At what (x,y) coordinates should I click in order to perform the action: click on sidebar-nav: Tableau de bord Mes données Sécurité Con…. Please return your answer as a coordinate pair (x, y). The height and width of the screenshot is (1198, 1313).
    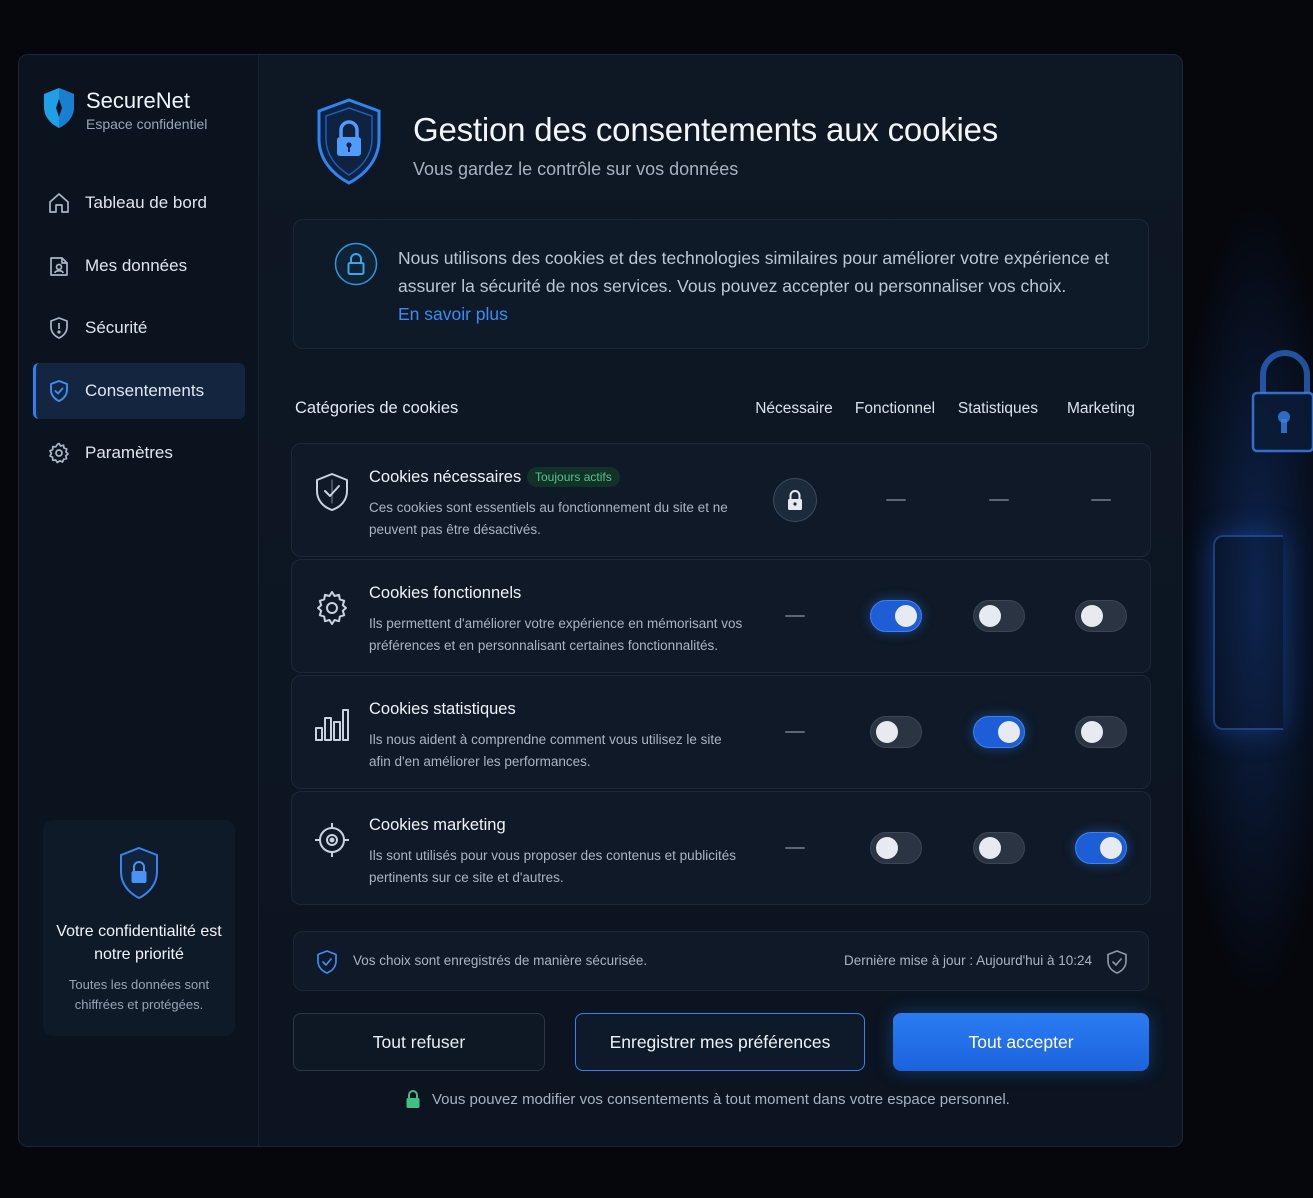
    Looking at the image, I should click on (139, 331).